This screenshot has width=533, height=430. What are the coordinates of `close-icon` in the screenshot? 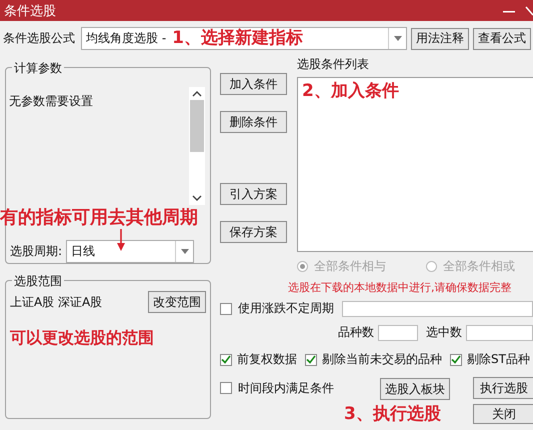 It's located at (529, 11).